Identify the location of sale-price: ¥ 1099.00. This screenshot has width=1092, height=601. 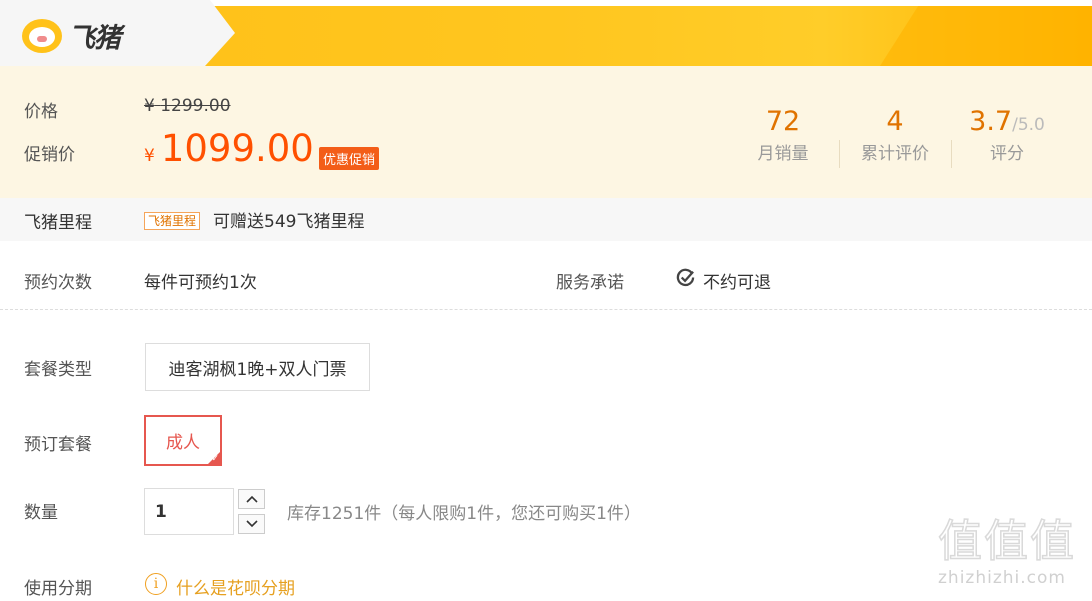
(229, 148).